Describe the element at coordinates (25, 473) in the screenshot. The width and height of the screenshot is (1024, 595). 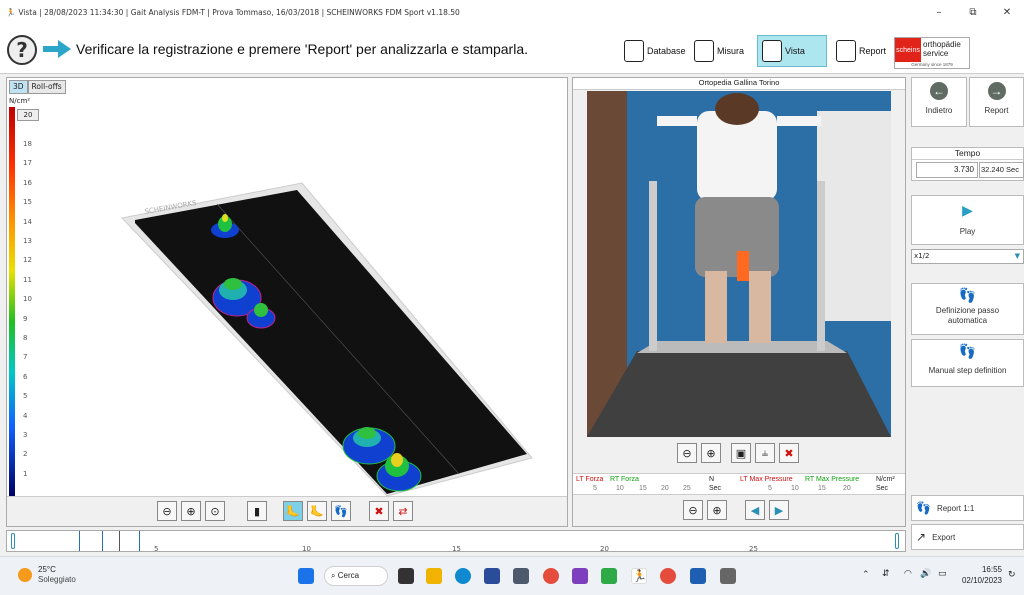
I see `scale-label-1: 1` at that location.